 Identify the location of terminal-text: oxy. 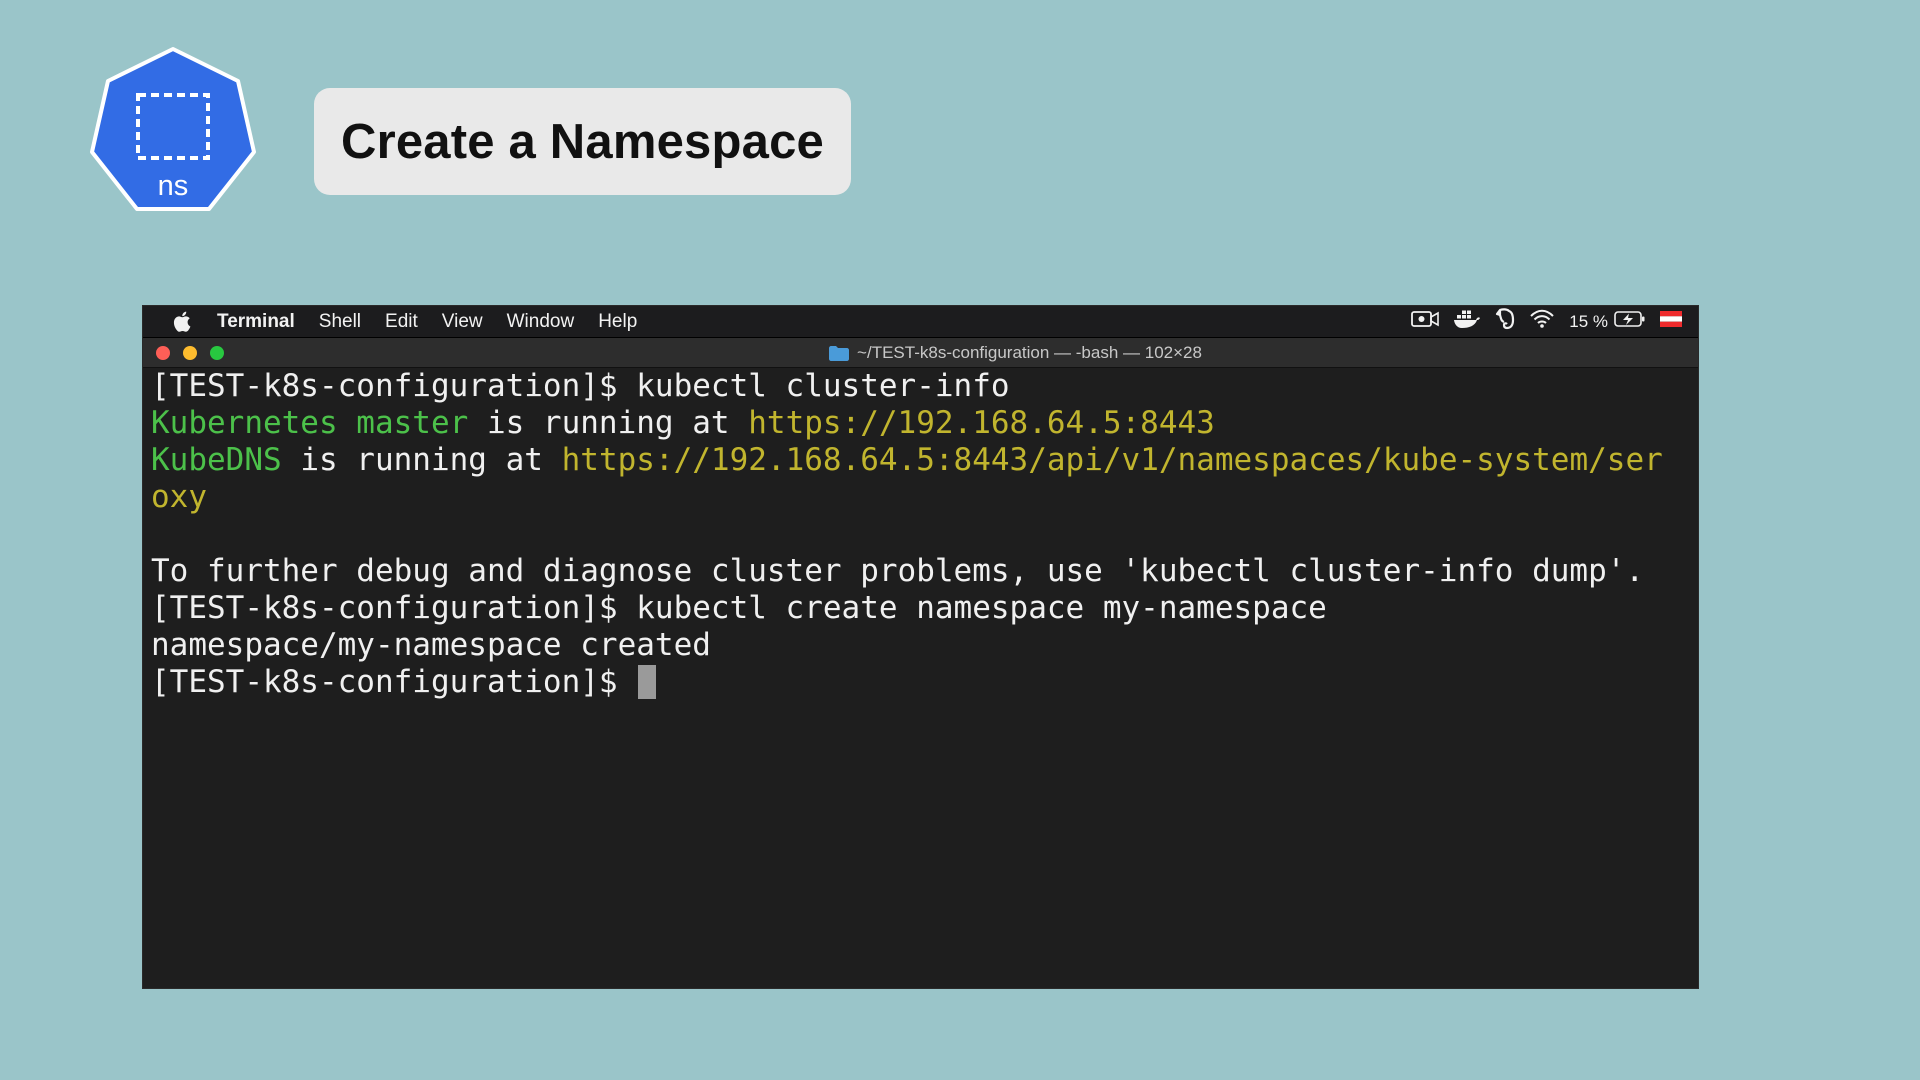
(179, 497).